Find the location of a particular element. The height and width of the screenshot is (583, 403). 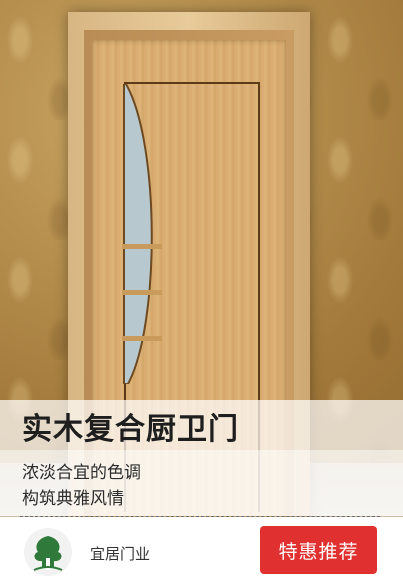

brand-name: 宜居门业 is located at coordinates (120, 554).